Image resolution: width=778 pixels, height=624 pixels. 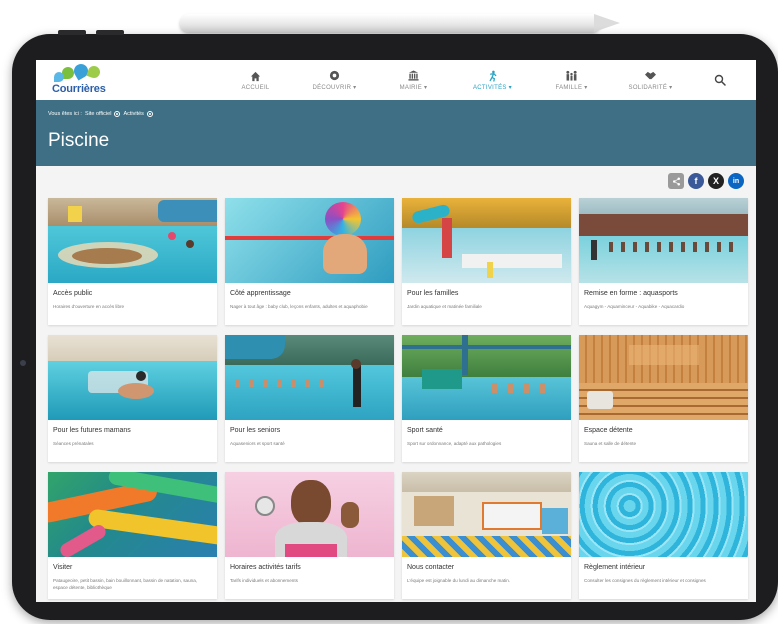 What do you see at coordinates (571, 88) in the screenshot?
I see `nav-label: FAMILLE ▾` at bounding box center [571, 88].